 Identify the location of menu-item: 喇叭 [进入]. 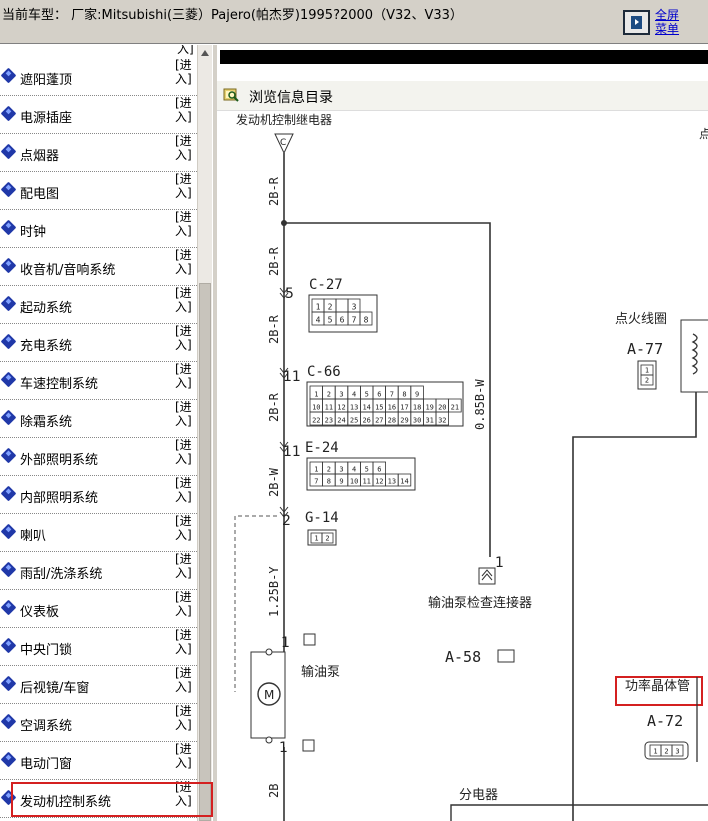
(98, 533).